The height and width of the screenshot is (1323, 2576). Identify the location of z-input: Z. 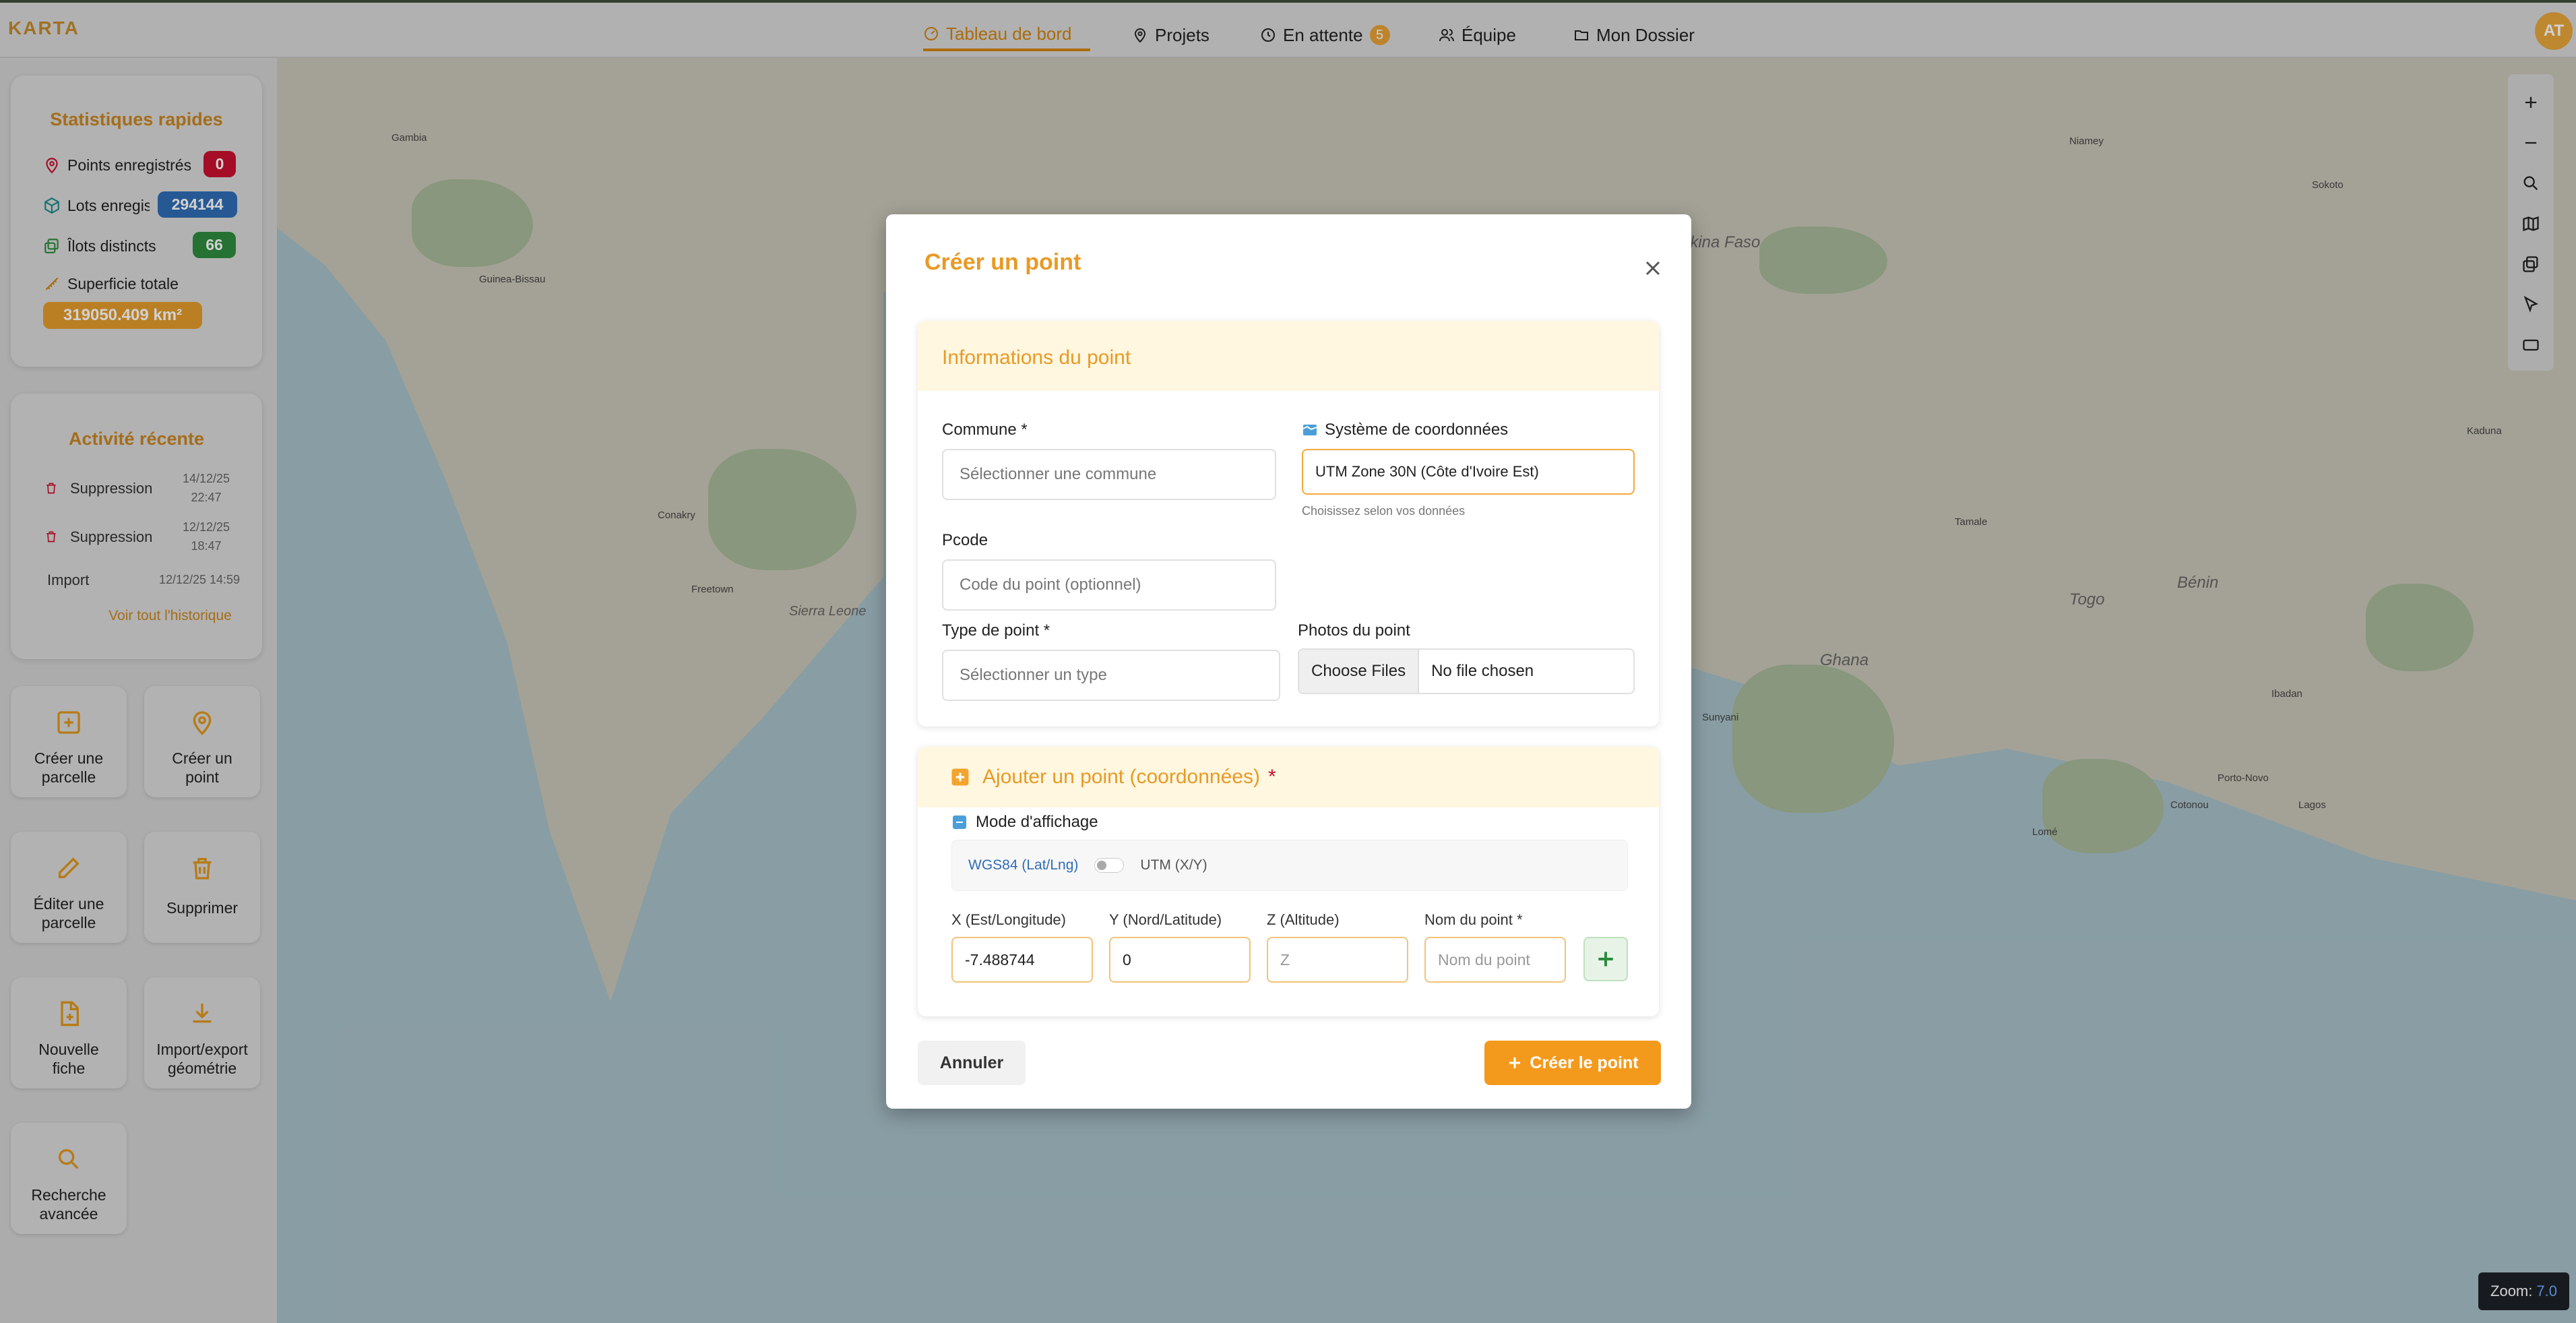
(1337, 960).